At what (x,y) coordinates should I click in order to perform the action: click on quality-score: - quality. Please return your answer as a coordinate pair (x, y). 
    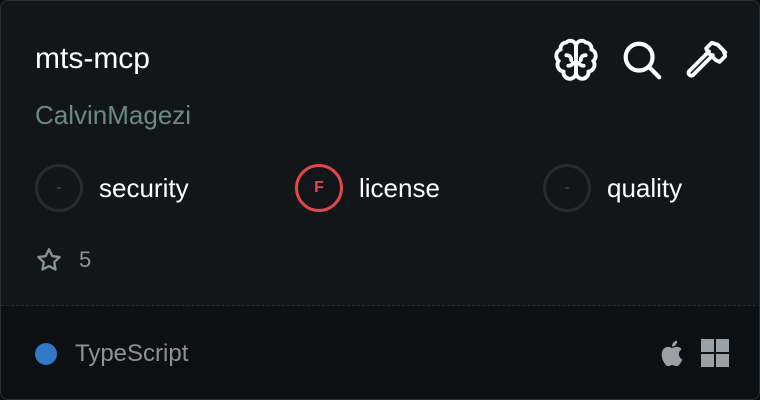
    Looking at the image, I should click on (612, 188).